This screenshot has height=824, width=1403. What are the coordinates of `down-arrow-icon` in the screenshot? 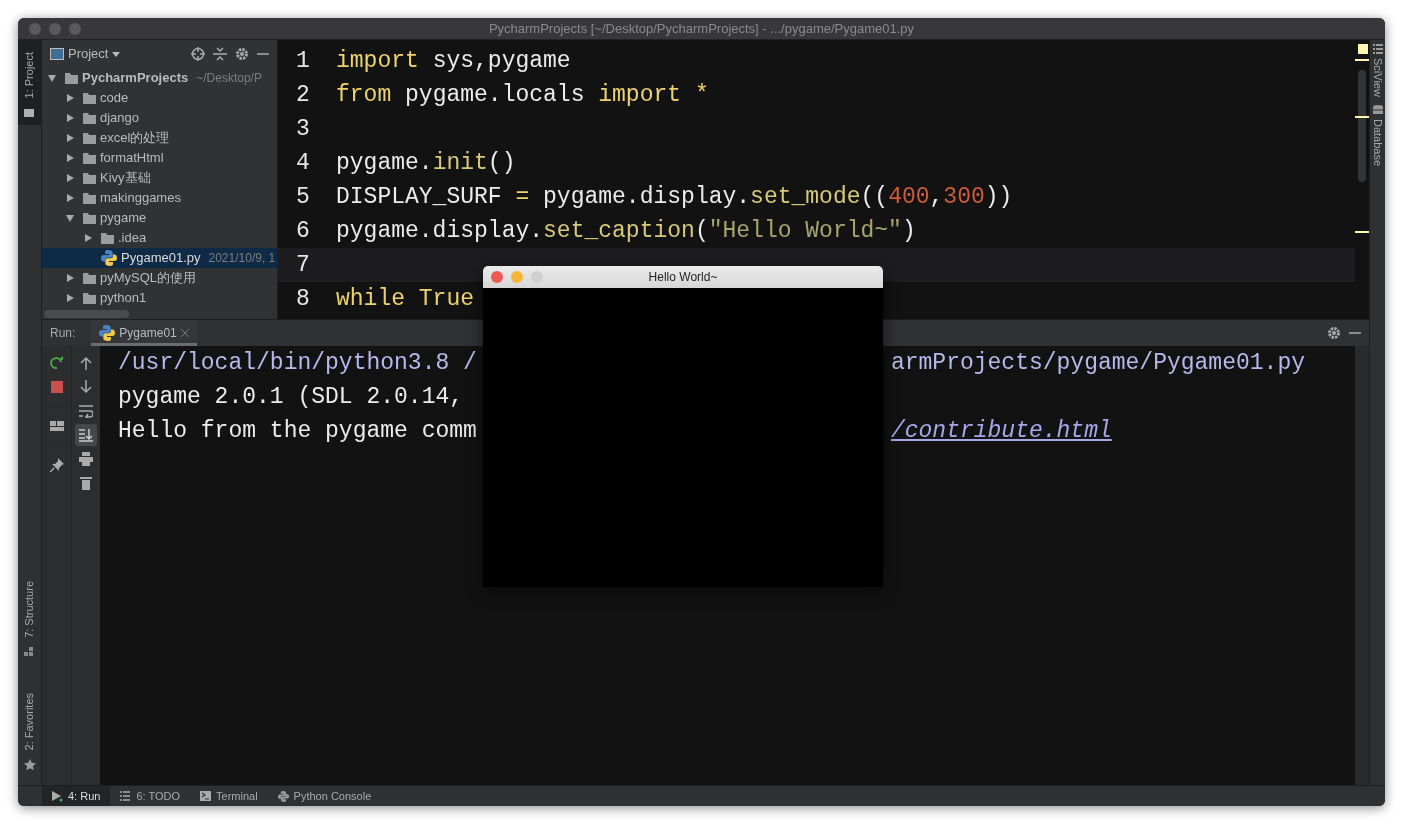 It's located at (86, 387).